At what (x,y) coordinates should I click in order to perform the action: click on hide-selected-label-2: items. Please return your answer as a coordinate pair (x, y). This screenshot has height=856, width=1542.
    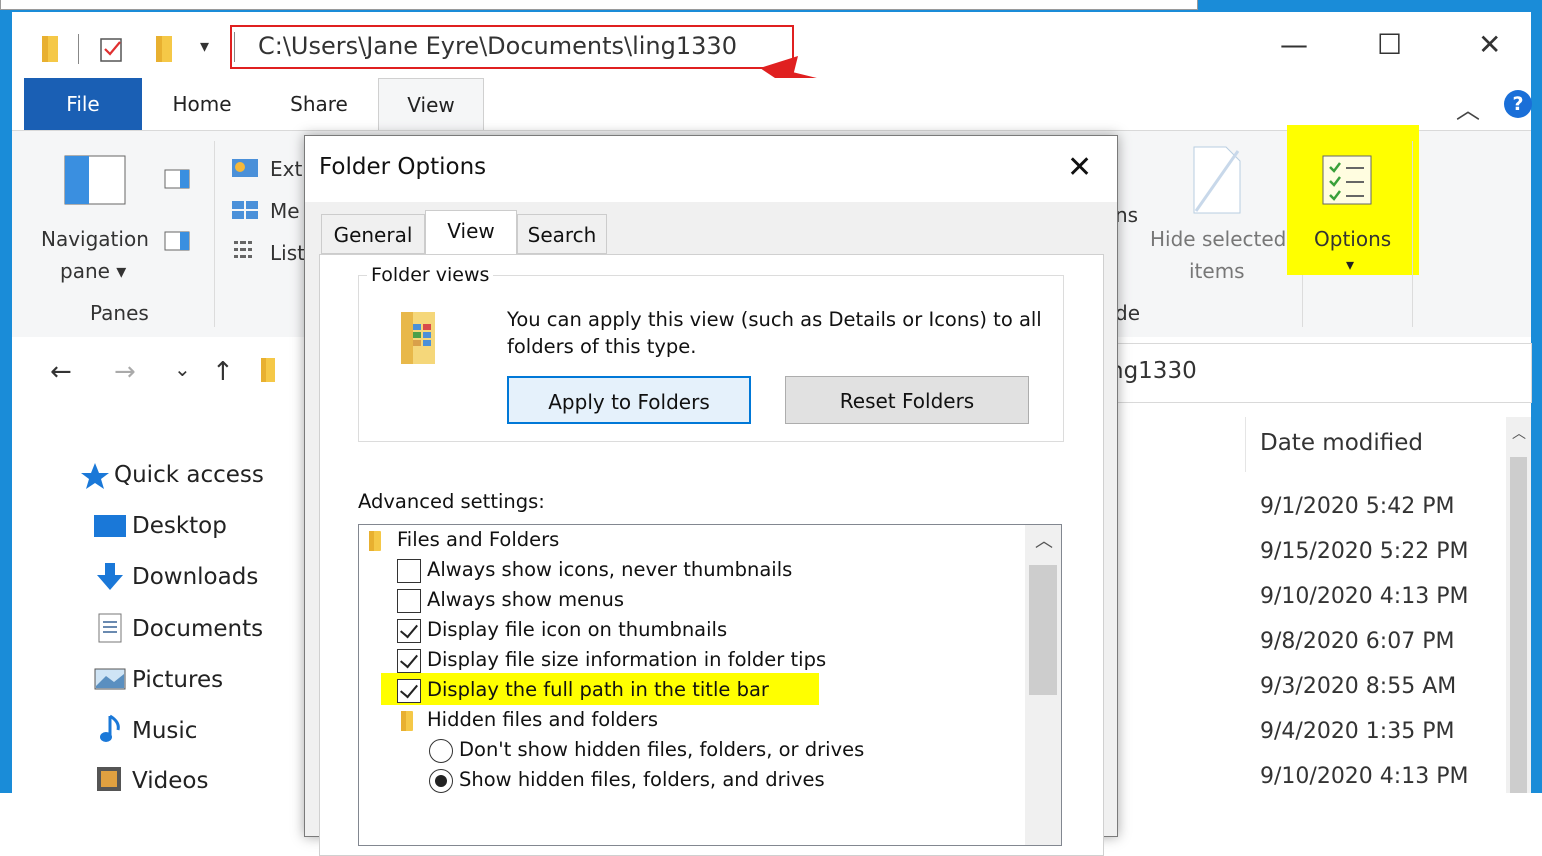
    Looking at the image, I should click on (1217, 271).